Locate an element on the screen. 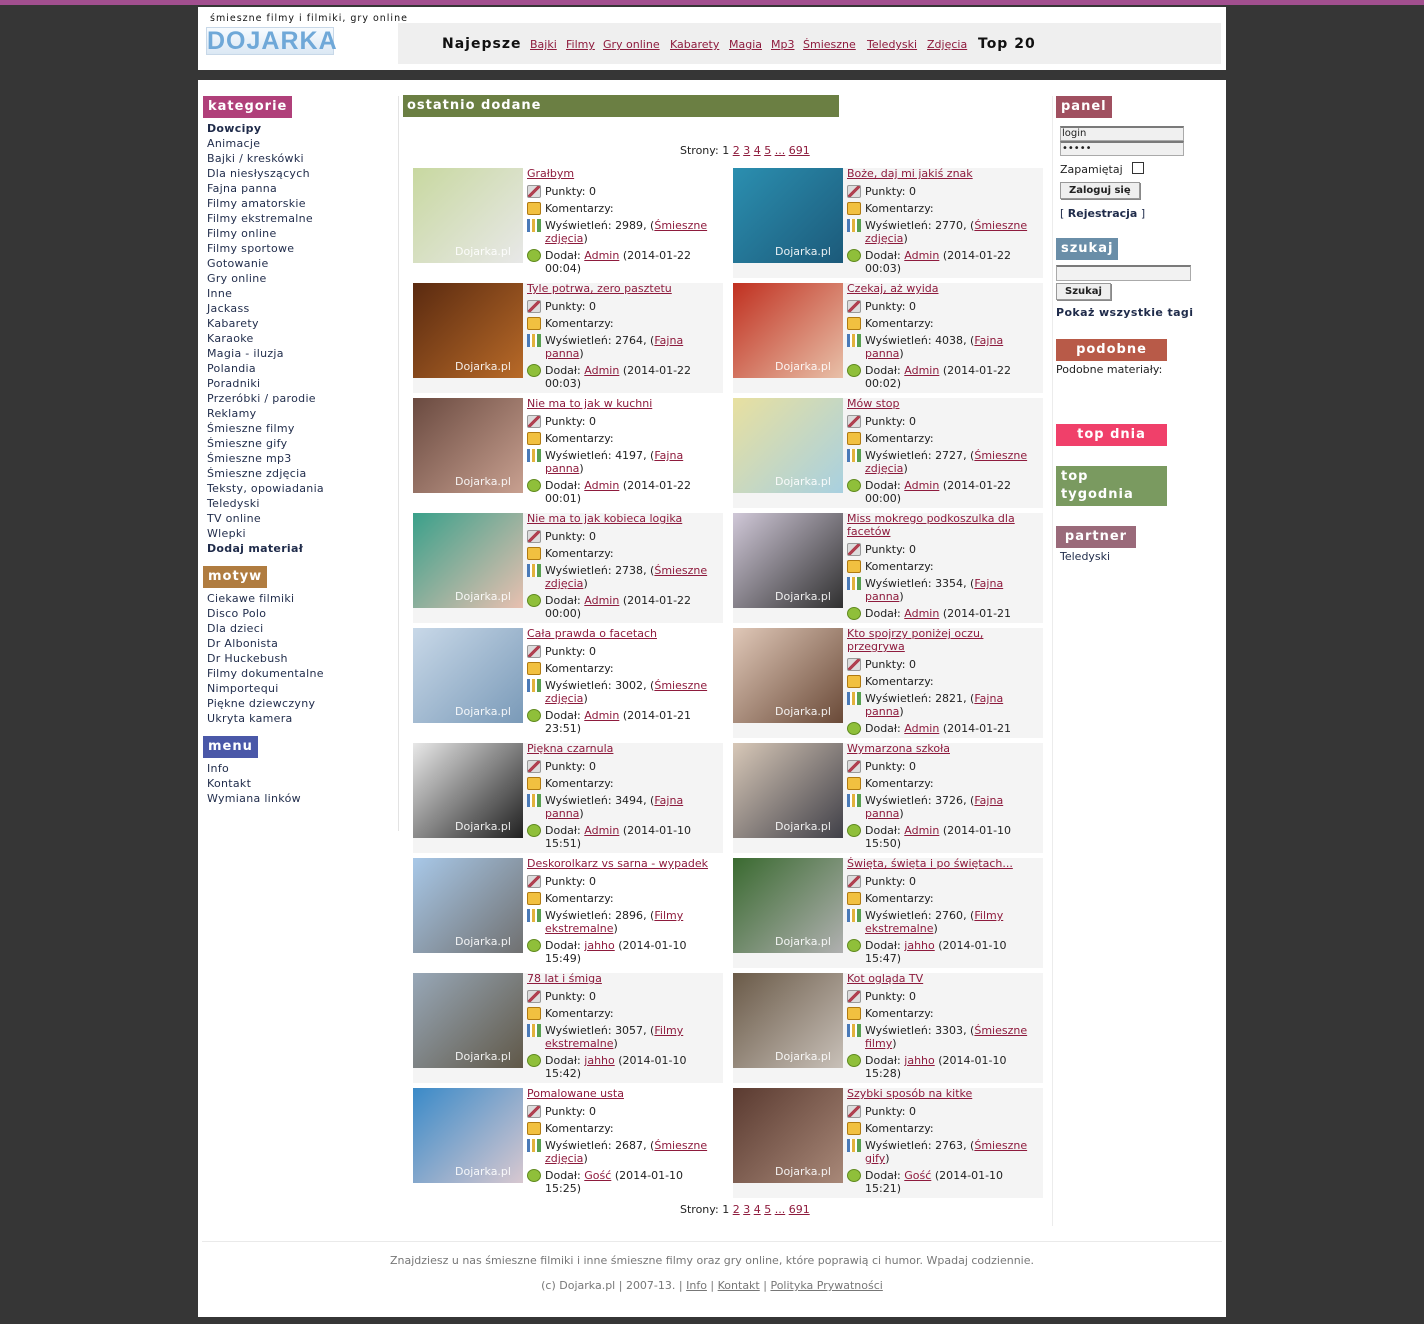 Image resolution: width=1424 pixels, height=1324 pixels. sidebar-item-śmieszne-mp3: Śmieszne mp3 is located at coordinates (298, 458).